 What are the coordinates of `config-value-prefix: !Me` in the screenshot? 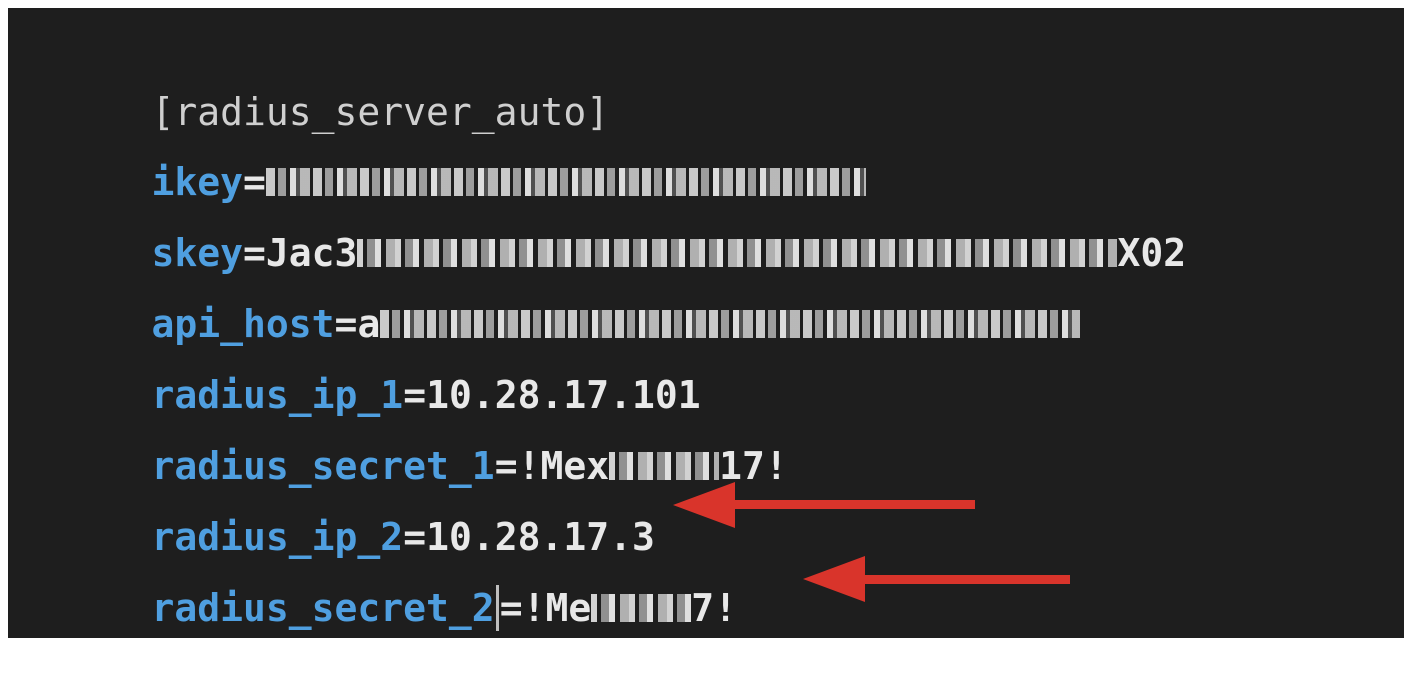 It's located at (557, 608).